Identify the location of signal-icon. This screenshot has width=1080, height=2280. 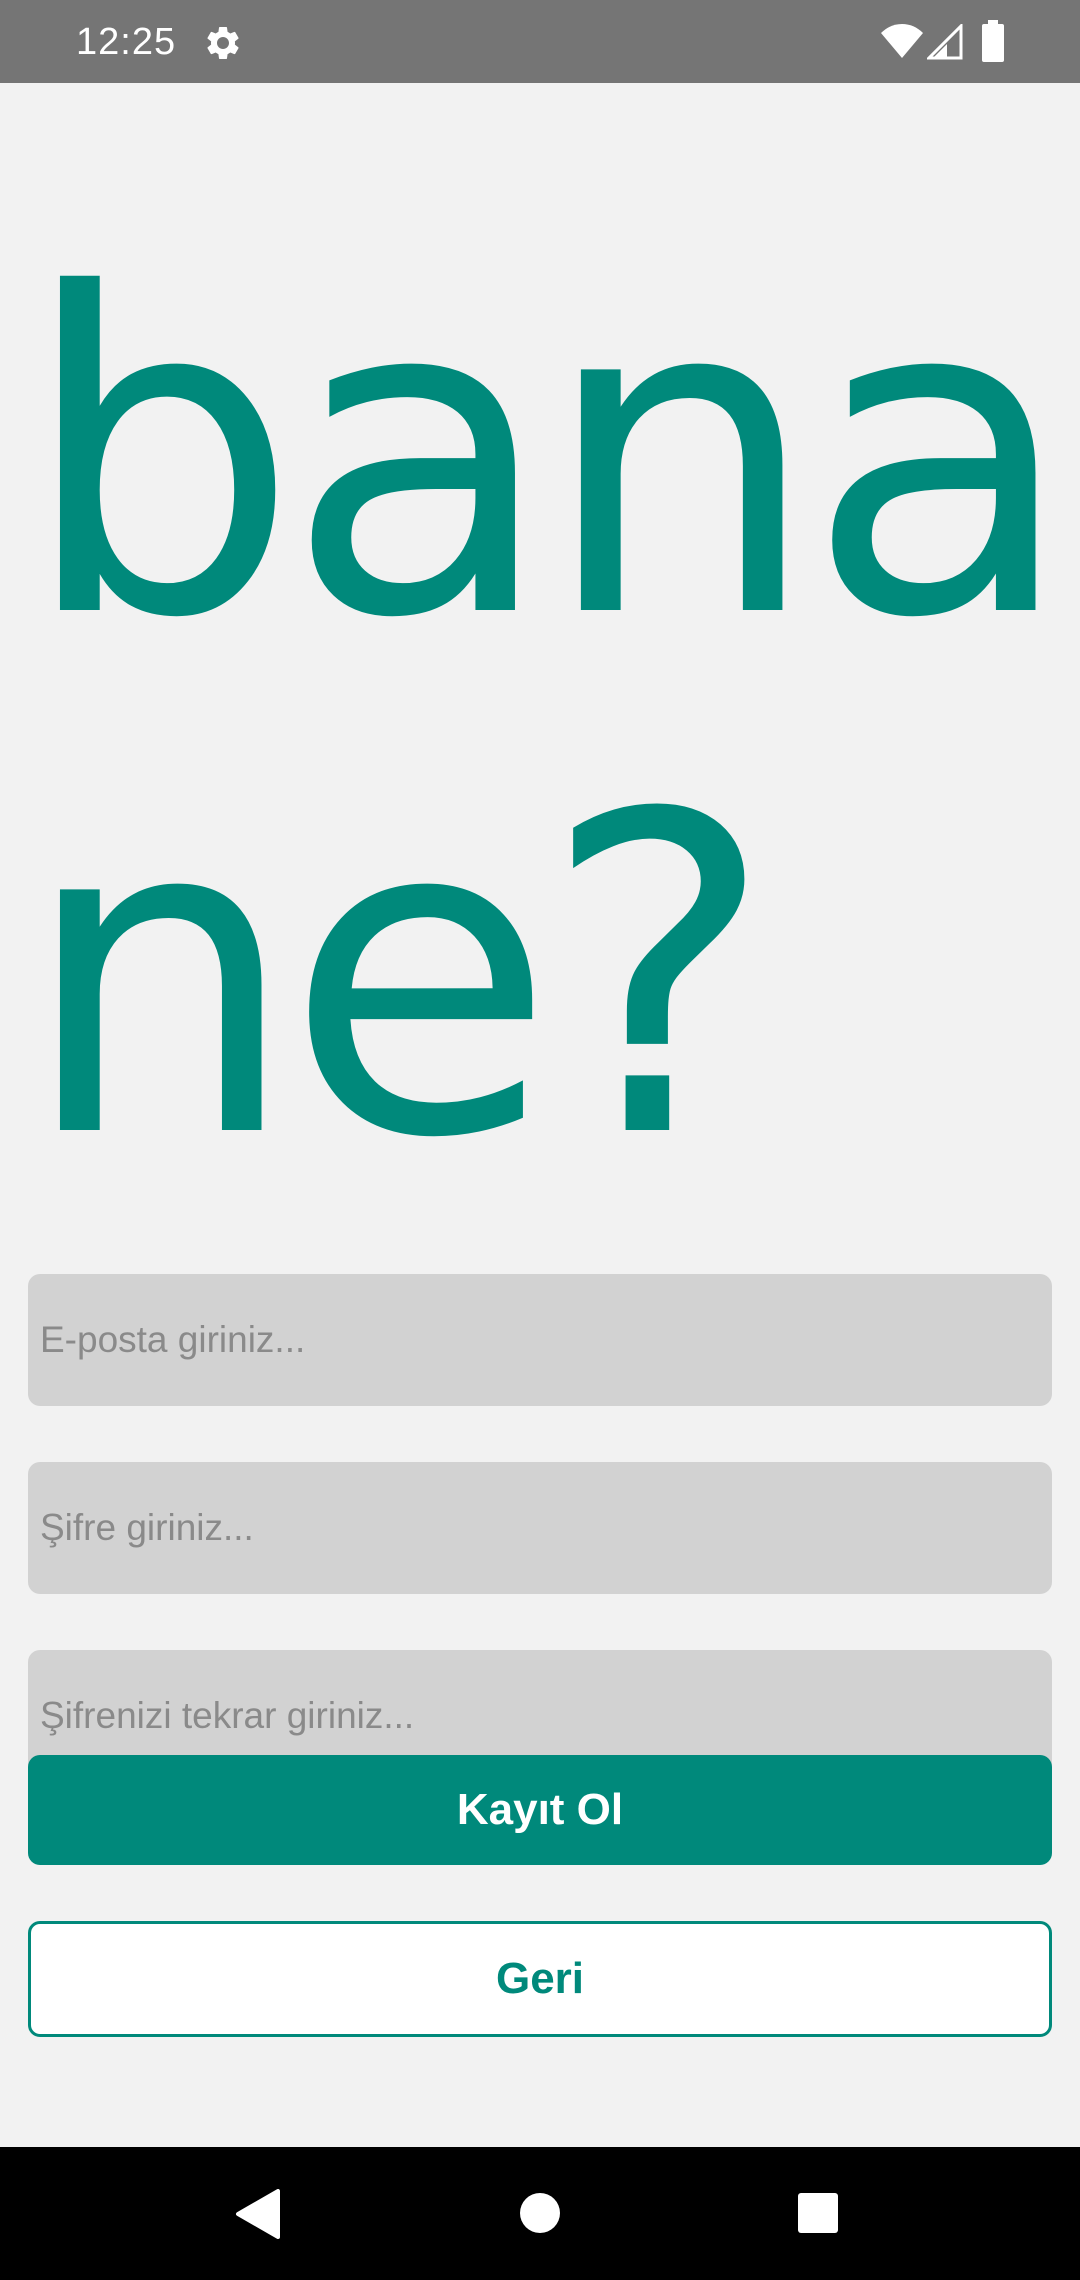
(945, 42).